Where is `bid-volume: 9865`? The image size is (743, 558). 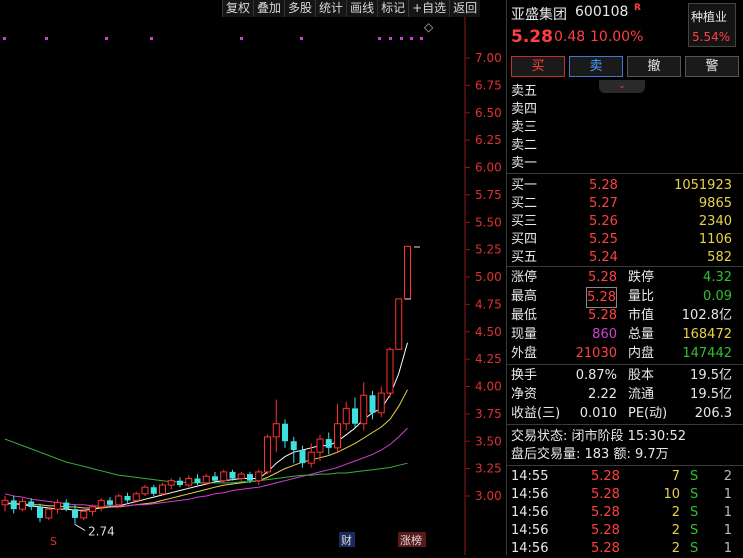 bid-volume: 9865 is located at coordinates (715, 203).